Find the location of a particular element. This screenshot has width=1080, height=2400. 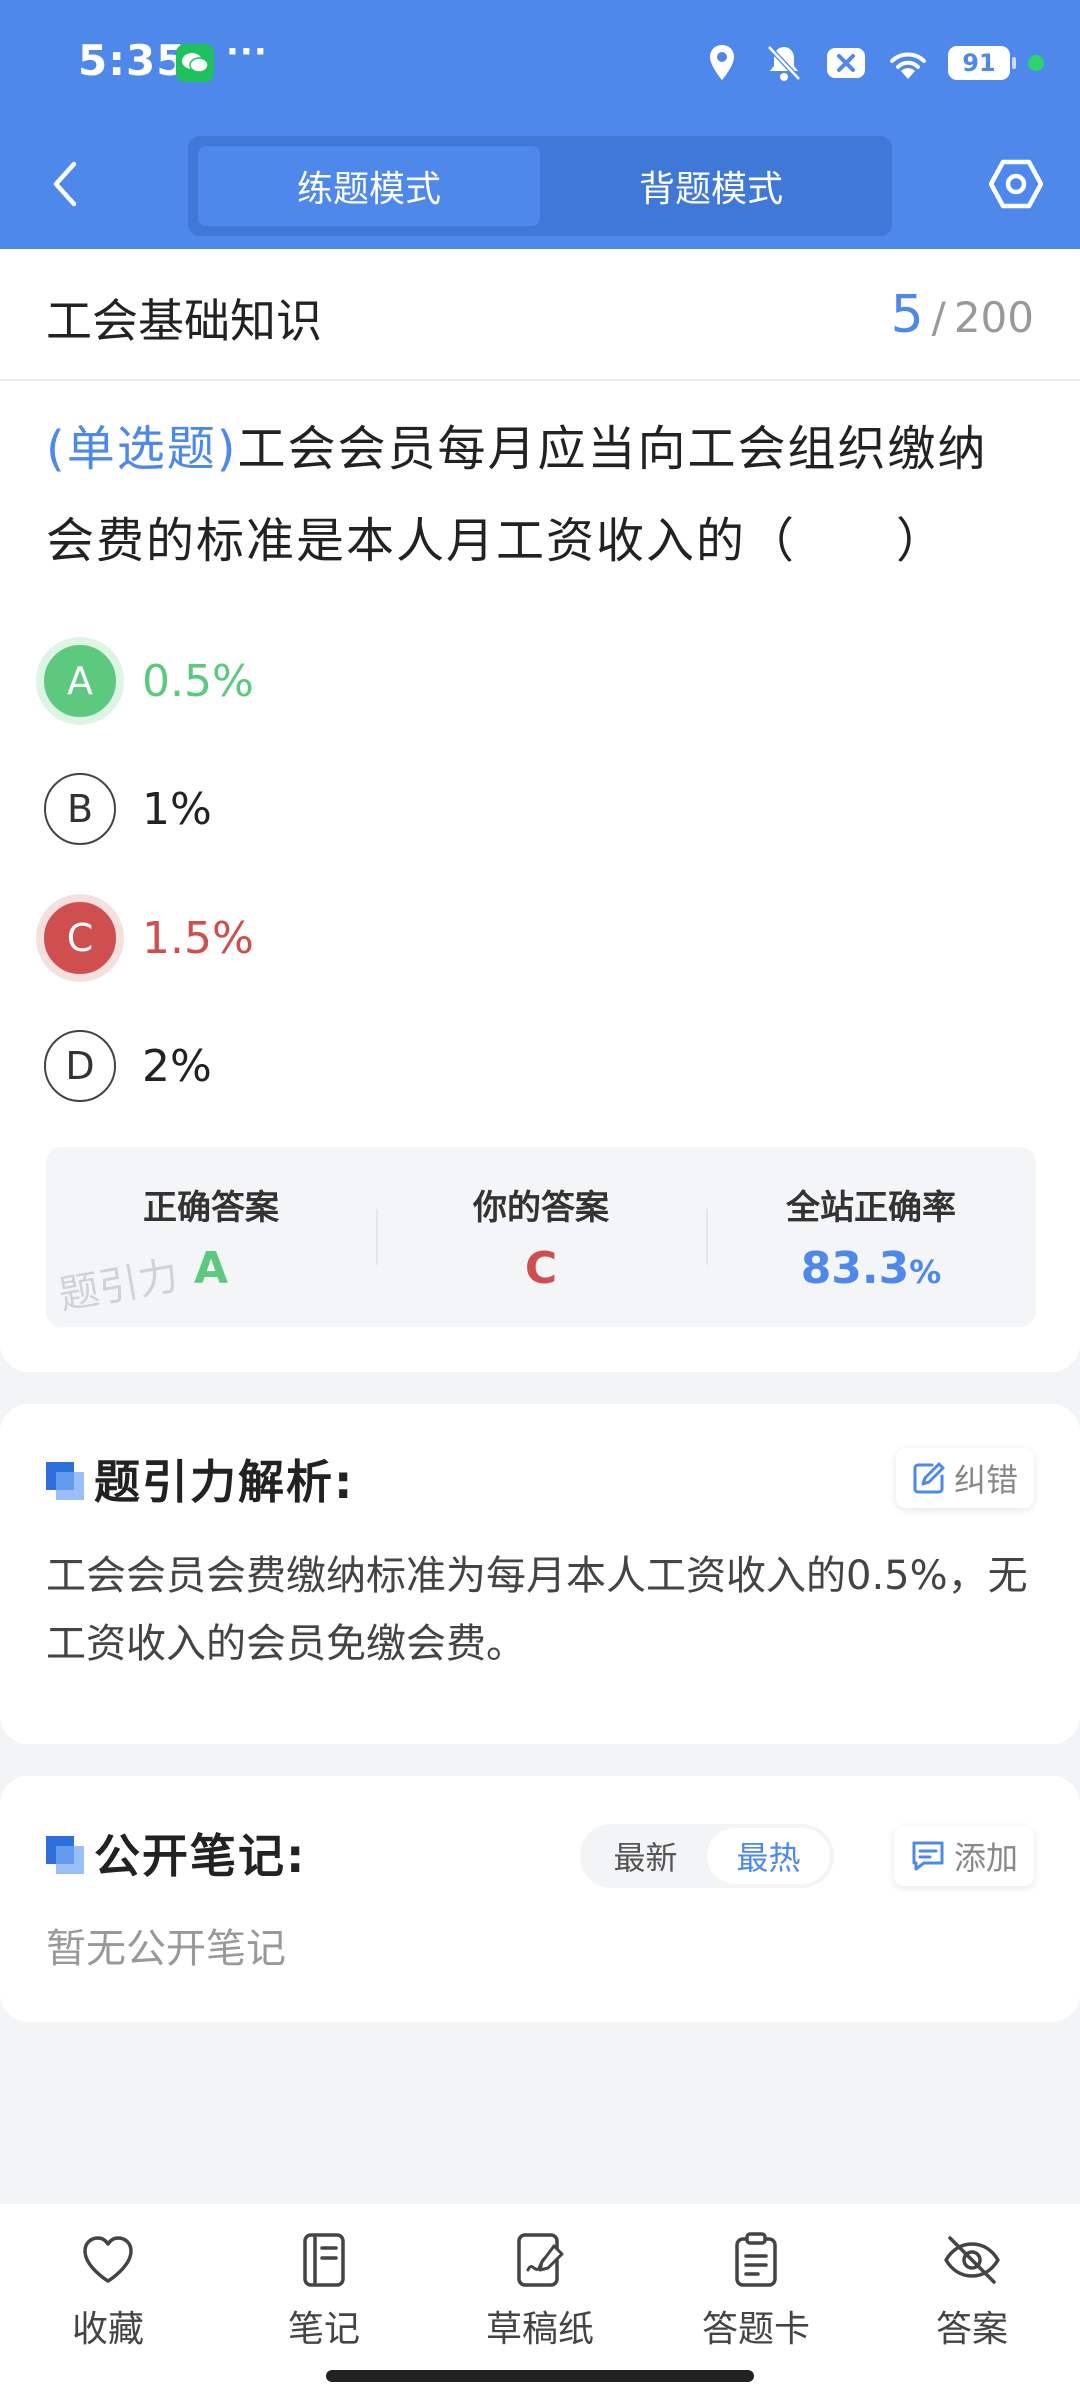

heart-icon is located at coordinates (108, 2260).